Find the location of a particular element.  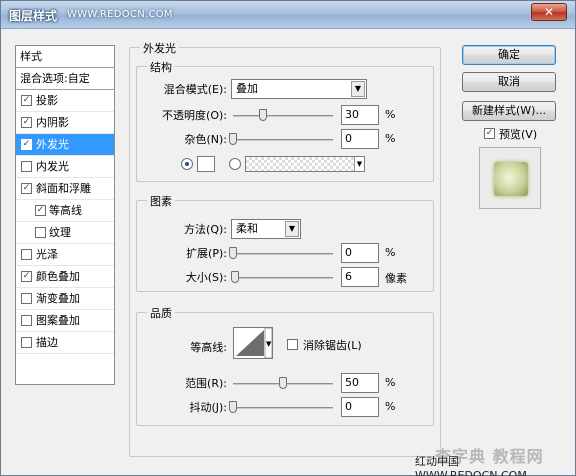

blend-options-item: 混合选项:自定 is located at coordinates (65, 79).